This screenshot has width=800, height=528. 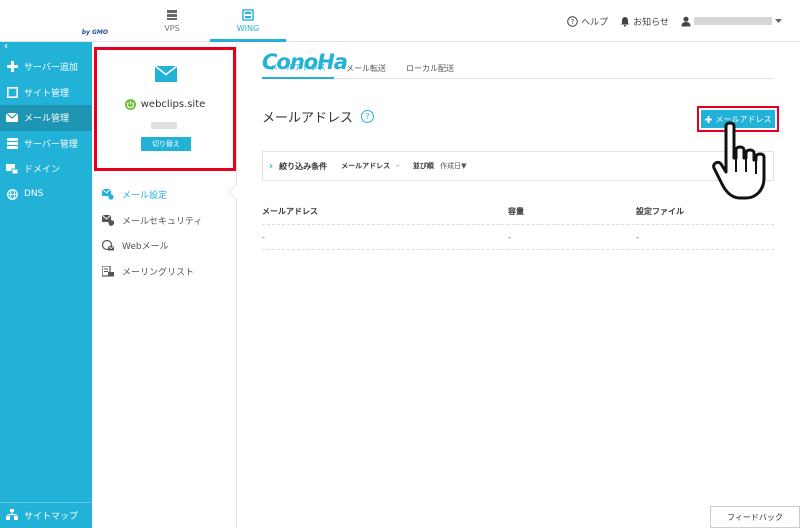 I want to click on mail-icon, so click(x=12, y=118).